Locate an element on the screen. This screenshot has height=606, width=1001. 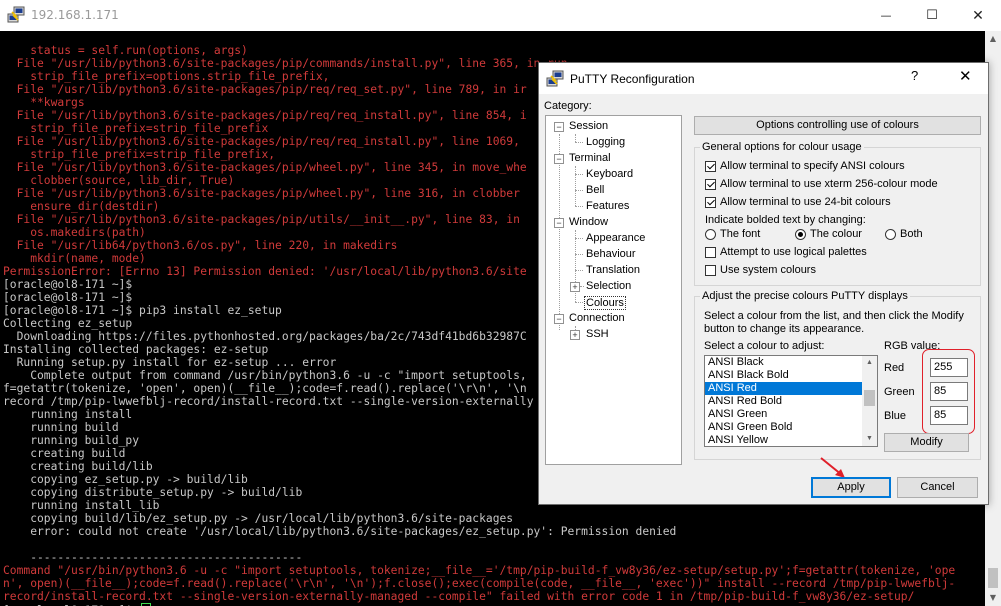
list-item: ANSI Black Bold is located at coordinates (791, 375).